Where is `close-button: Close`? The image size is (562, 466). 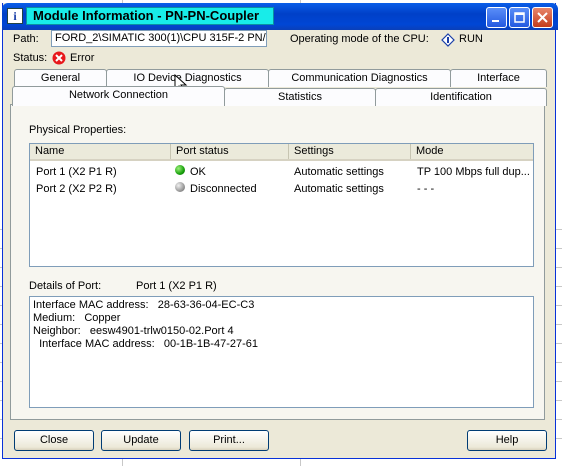 close-button: Close is located at coordinates (54, 440).